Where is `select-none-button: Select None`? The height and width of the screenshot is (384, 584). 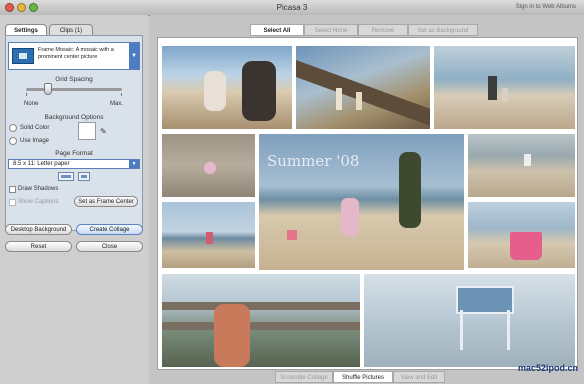
select-none-button: Select None is located at coordinates (331, 30).